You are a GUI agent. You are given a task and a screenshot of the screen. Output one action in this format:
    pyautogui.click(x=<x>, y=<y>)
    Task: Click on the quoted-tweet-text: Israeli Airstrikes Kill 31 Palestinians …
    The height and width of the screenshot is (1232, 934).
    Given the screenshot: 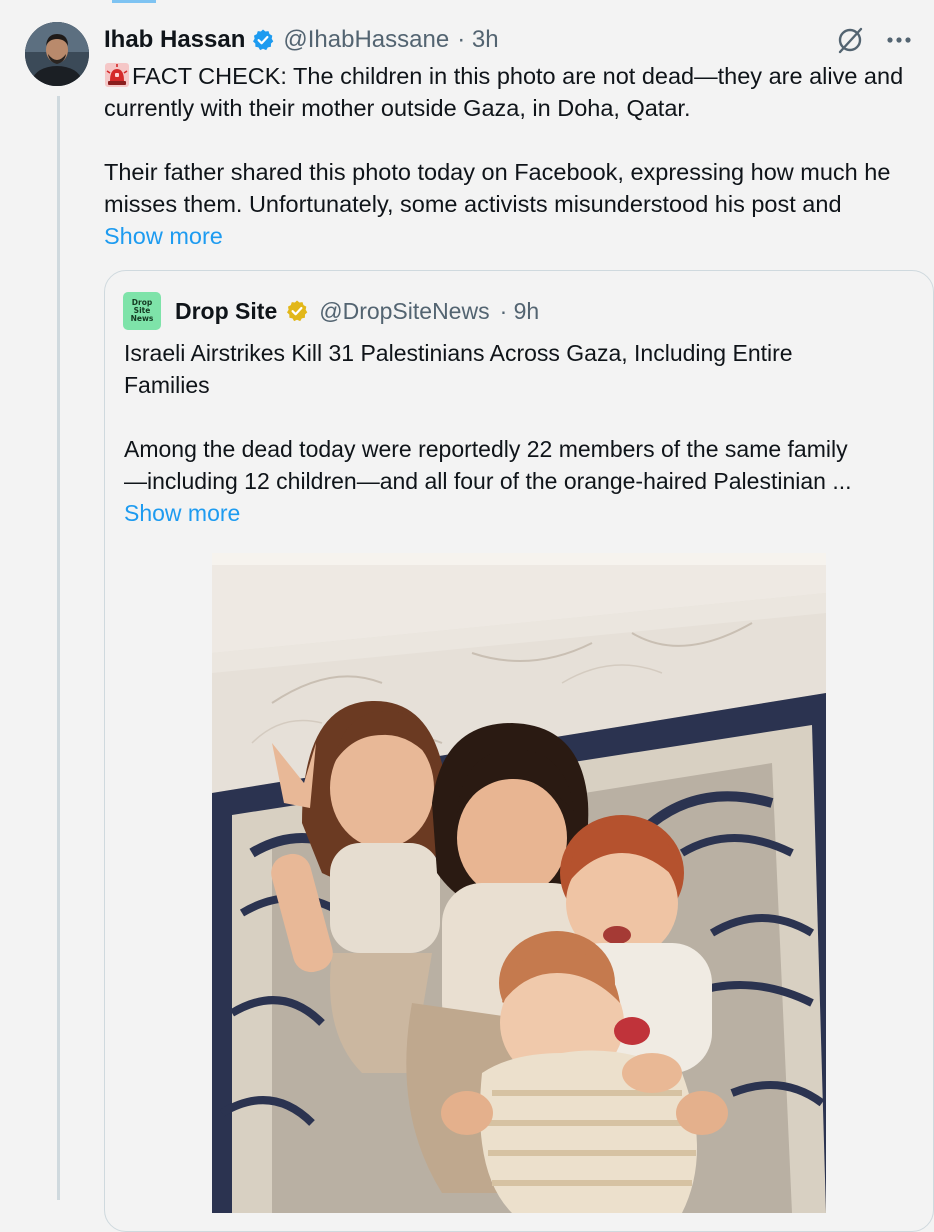 What is the action you would take?
    pyautogui.click(x=524, y=433)
    